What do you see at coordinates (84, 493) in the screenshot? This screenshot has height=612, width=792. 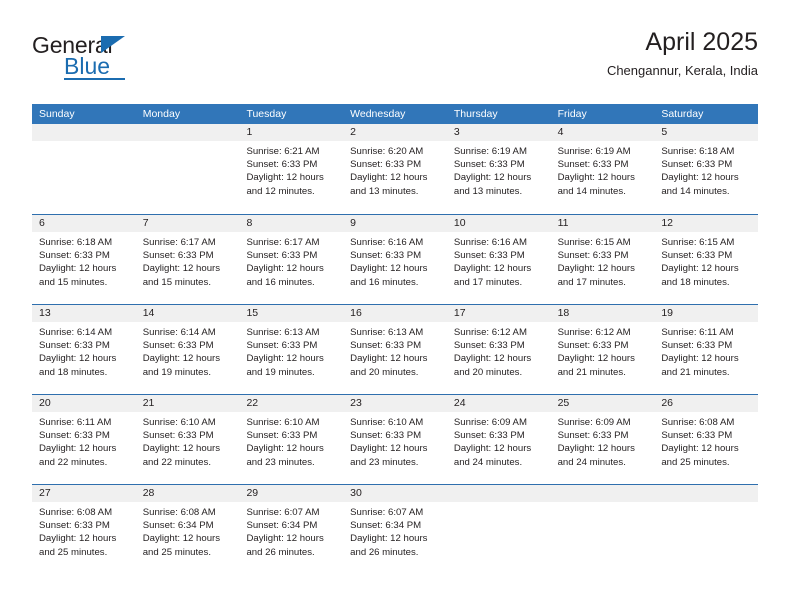 I see `day-number: 27` at bounding box center [84, 493].